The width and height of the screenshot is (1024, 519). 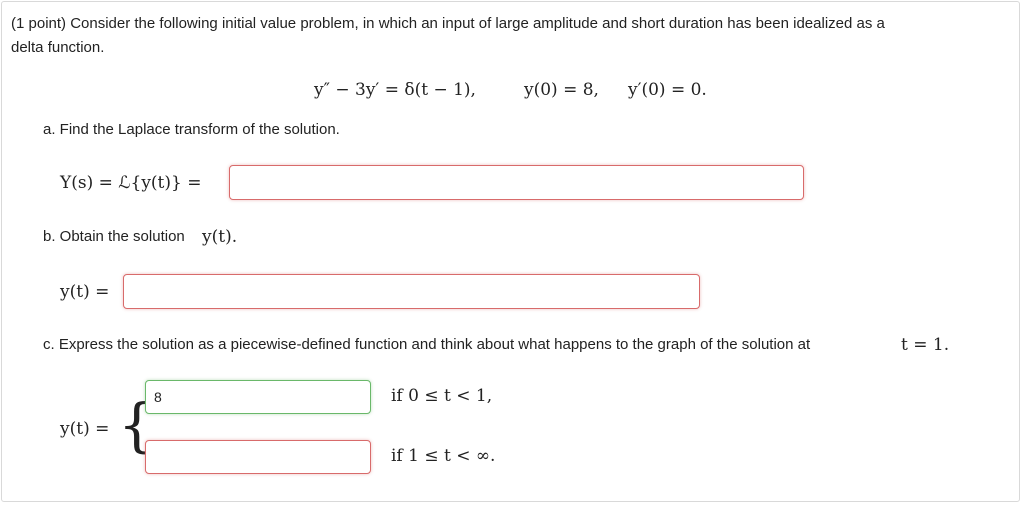 I want to click on problem-intro-line2: delta function., so click(x=58, y=47).